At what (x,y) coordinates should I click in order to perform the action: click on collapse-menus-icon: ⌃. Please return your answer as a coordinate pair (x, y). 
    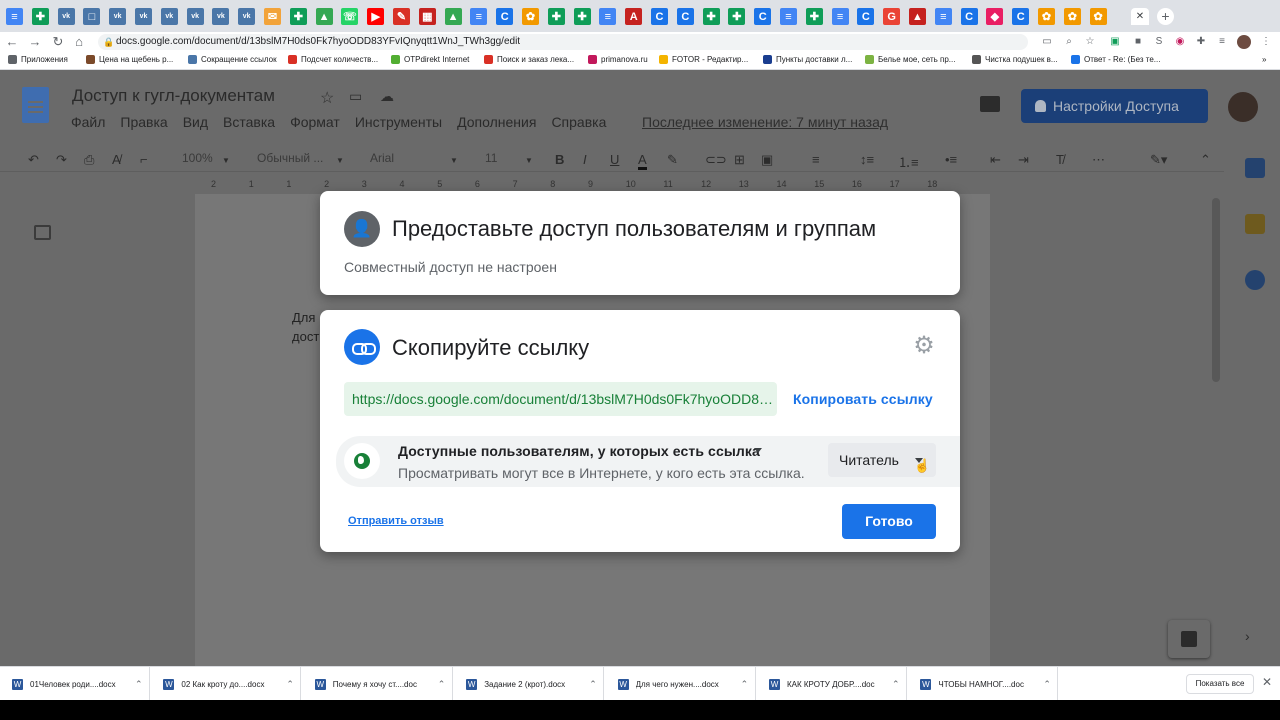
    Looking at the image, I should click on (1205, 160).